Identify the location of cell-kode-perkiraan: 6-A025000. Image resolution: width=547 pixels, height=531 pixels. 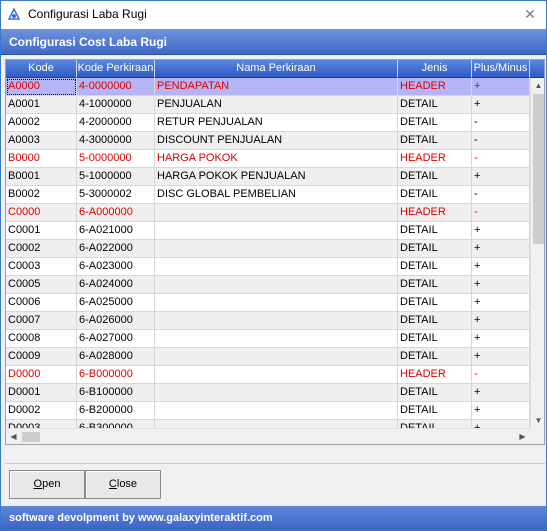
(116, 303).